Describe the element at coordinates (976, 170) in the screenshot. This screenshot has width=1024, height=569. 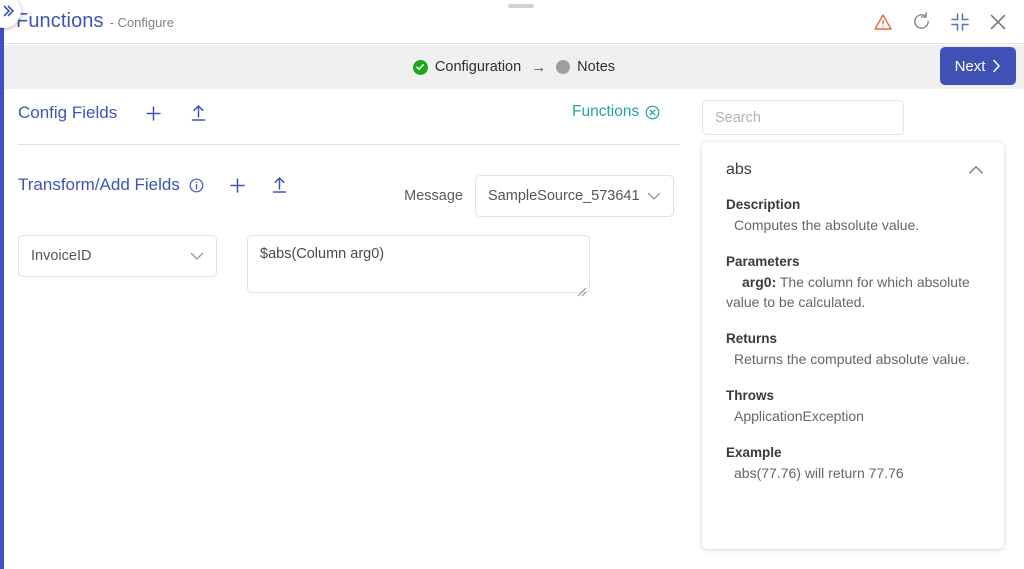
I see `chevron-up-icon` at that location.